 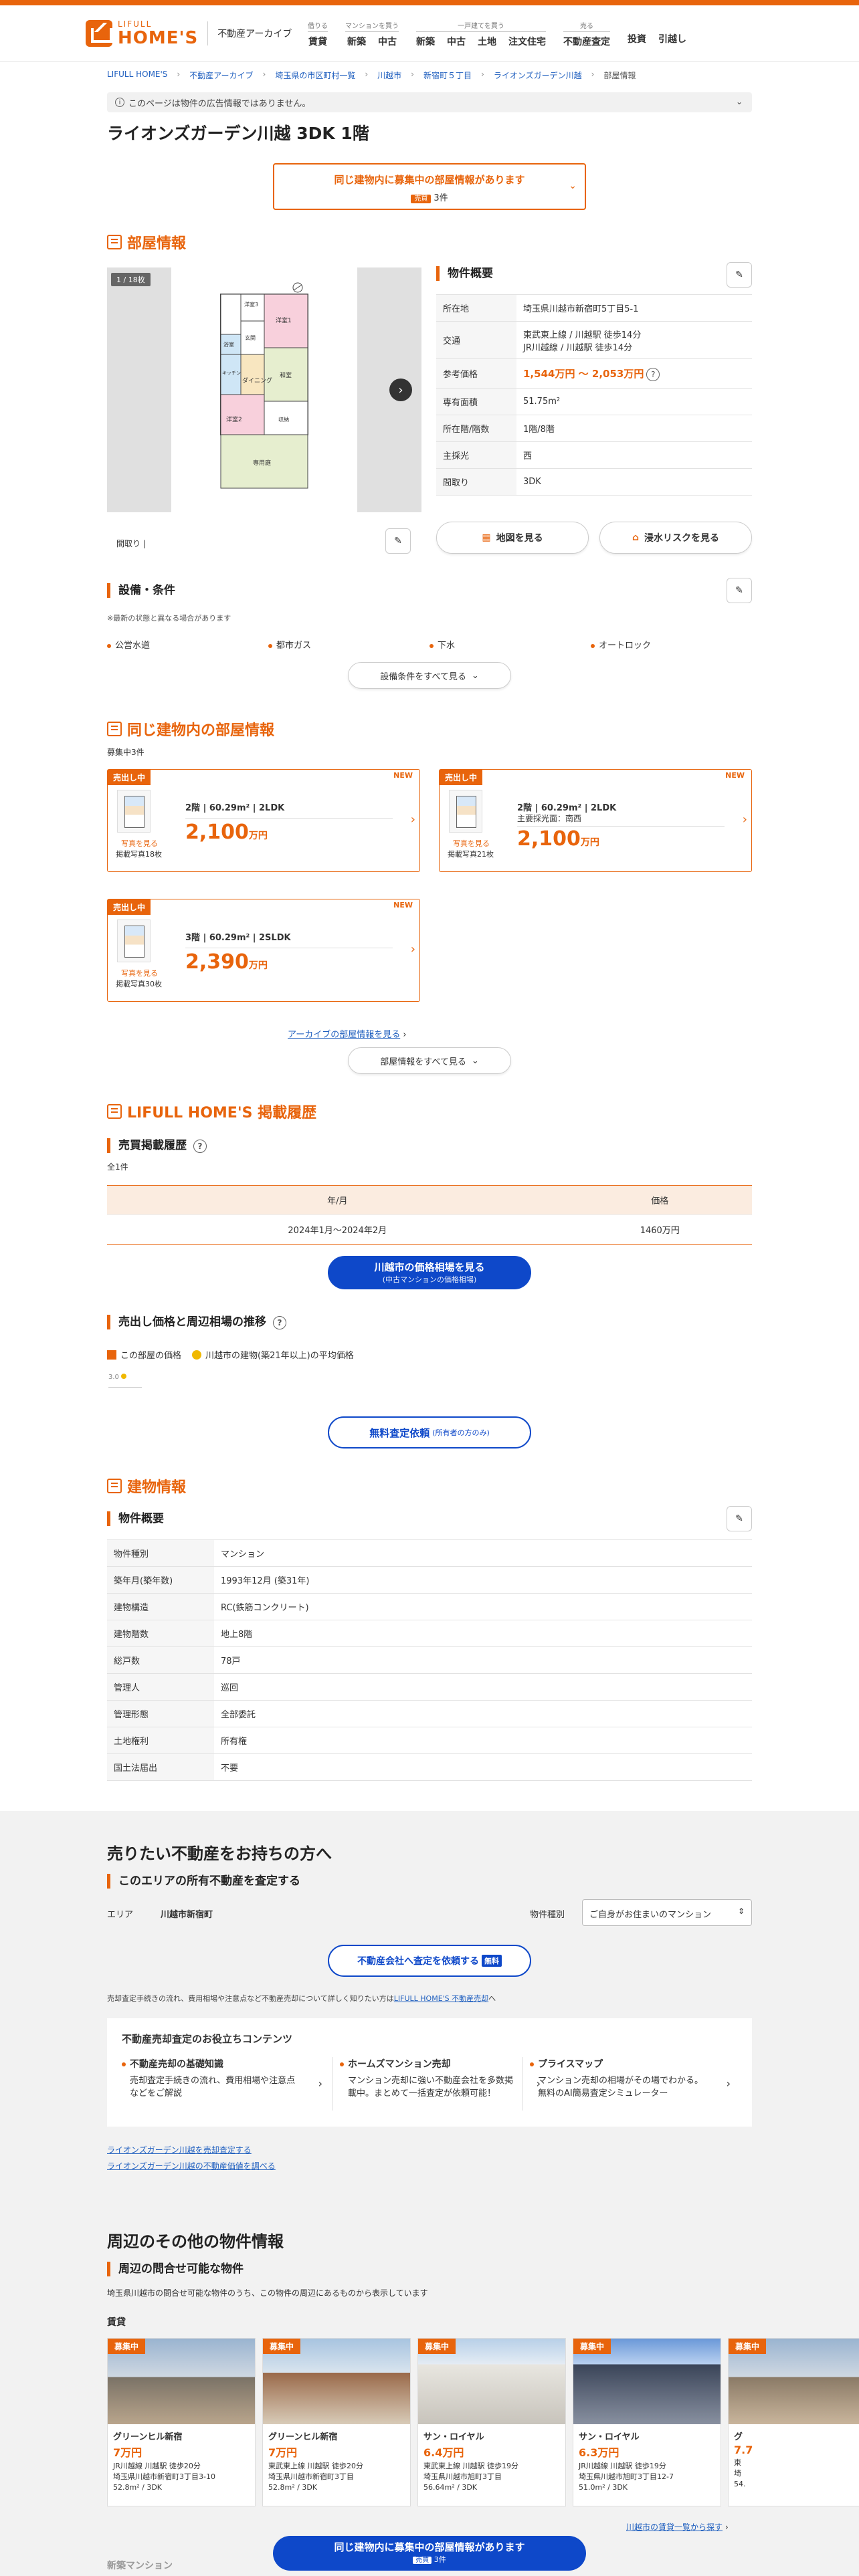 What do you see at coordinates (337, 1200) in the screenshot?
I see `column-header: 年/月` at bounding box center [337, 1200].